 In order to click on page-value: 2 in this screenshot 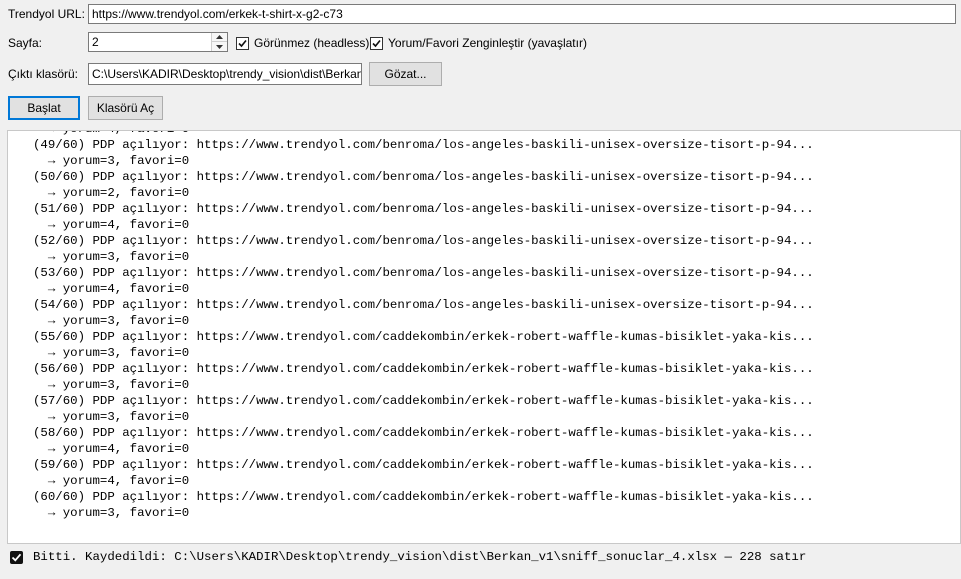, I will do `click(95, 42)`.